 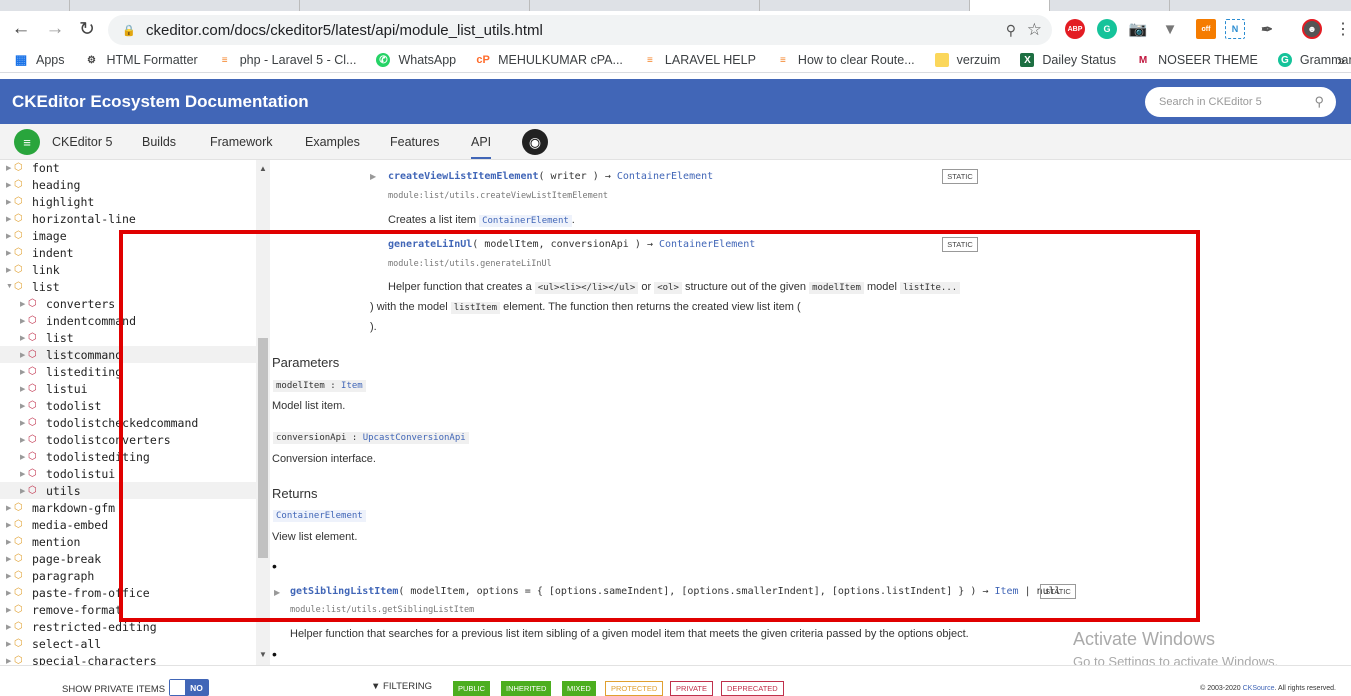 What do you see at coordinates (128, 592) in the screenshot?
I see `sidebar-item: ▶ ⬡ paste-from-office` at bounding box center [128, 592].